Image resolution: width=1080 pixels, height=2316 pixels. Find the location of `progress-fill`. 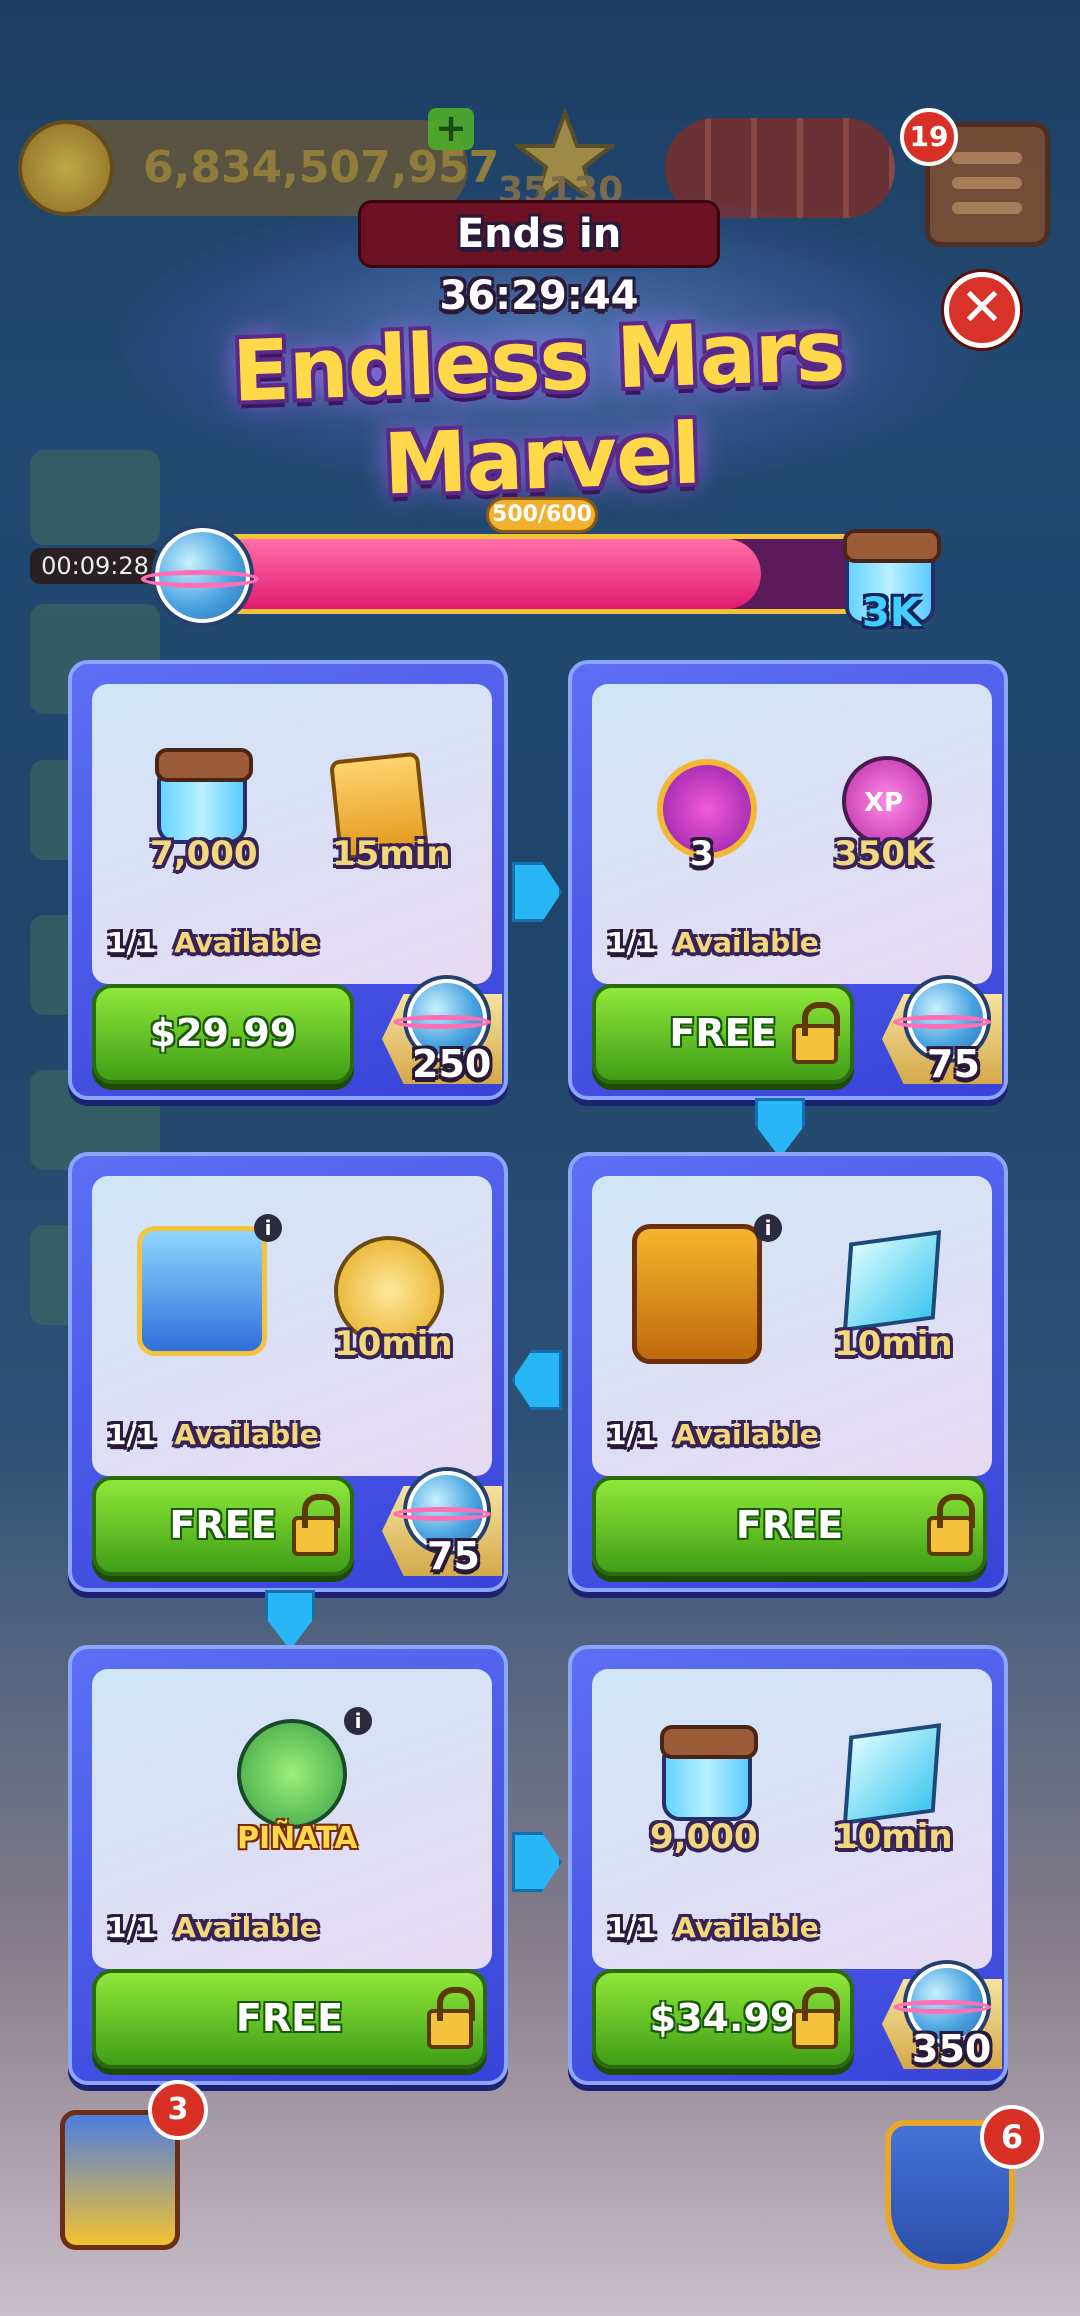

progress-fill is located at coordinates (463, 574).